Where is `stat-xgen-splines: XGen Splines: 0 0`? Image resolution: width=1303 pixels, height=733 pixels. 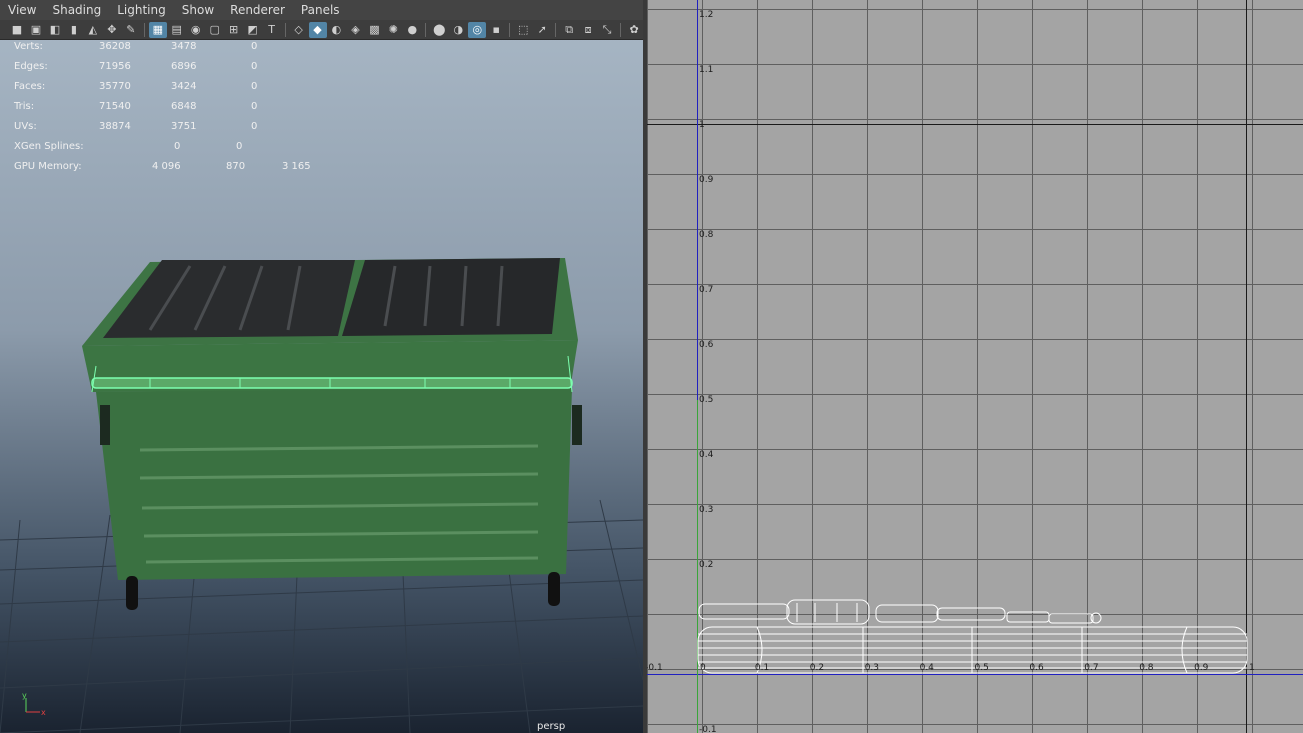
stat-xgen-splines: XGen Splines: 0 0 is located at coordinates (174, 150).